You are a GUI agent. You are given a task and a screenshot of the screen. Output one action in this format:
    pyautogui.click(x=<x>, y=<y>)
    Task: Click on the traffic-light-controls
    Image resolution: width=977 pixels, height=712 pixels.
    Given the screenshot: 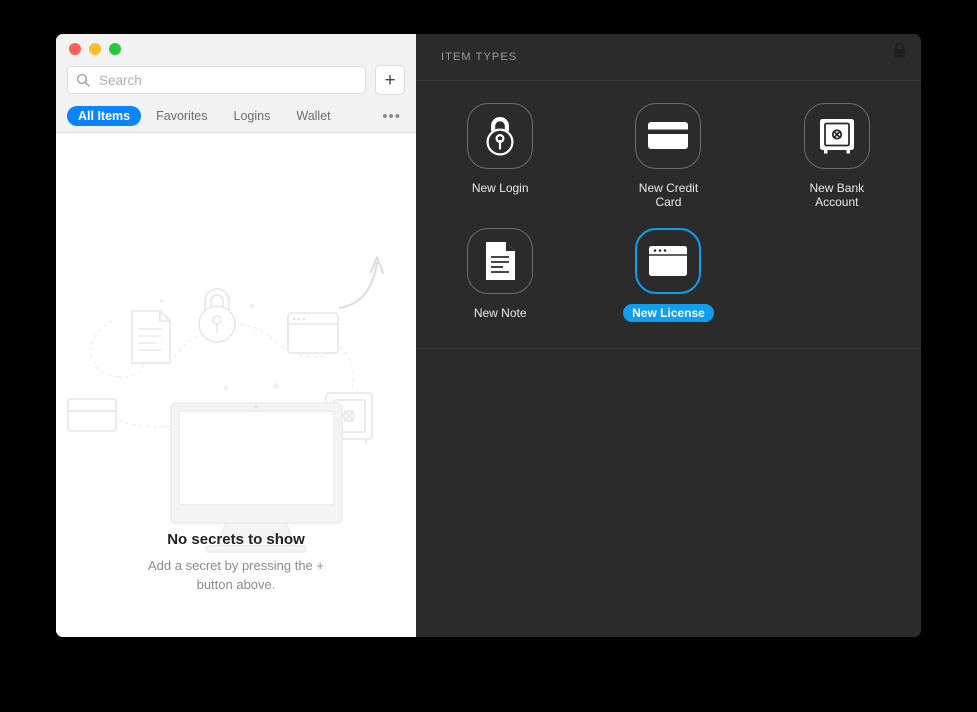 What is the action you would take?
    pyautogui.click(x=95, y=49)
    